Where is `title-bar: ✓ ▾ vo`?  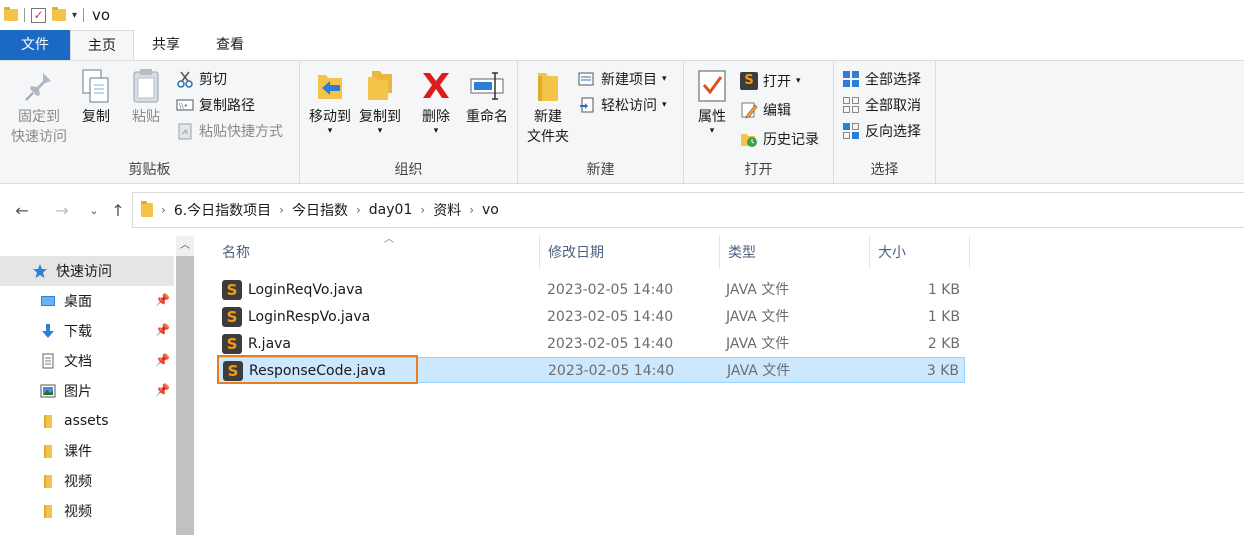
title-bar: ✓ ▾ vo is located at coordinates (622, 15).